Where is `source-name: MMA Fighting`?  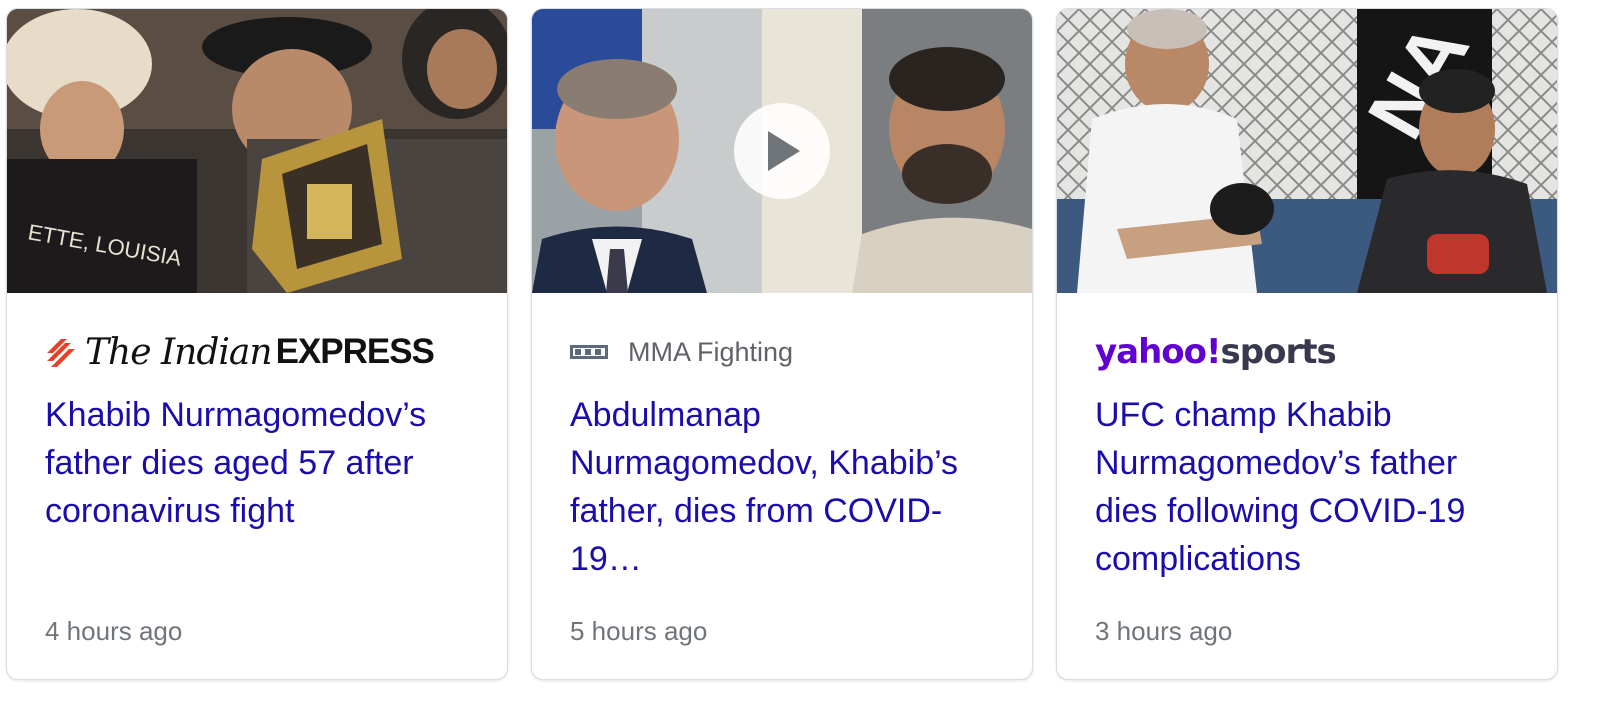
source-name: MMA Fighting is located at coordinates (711, 351).